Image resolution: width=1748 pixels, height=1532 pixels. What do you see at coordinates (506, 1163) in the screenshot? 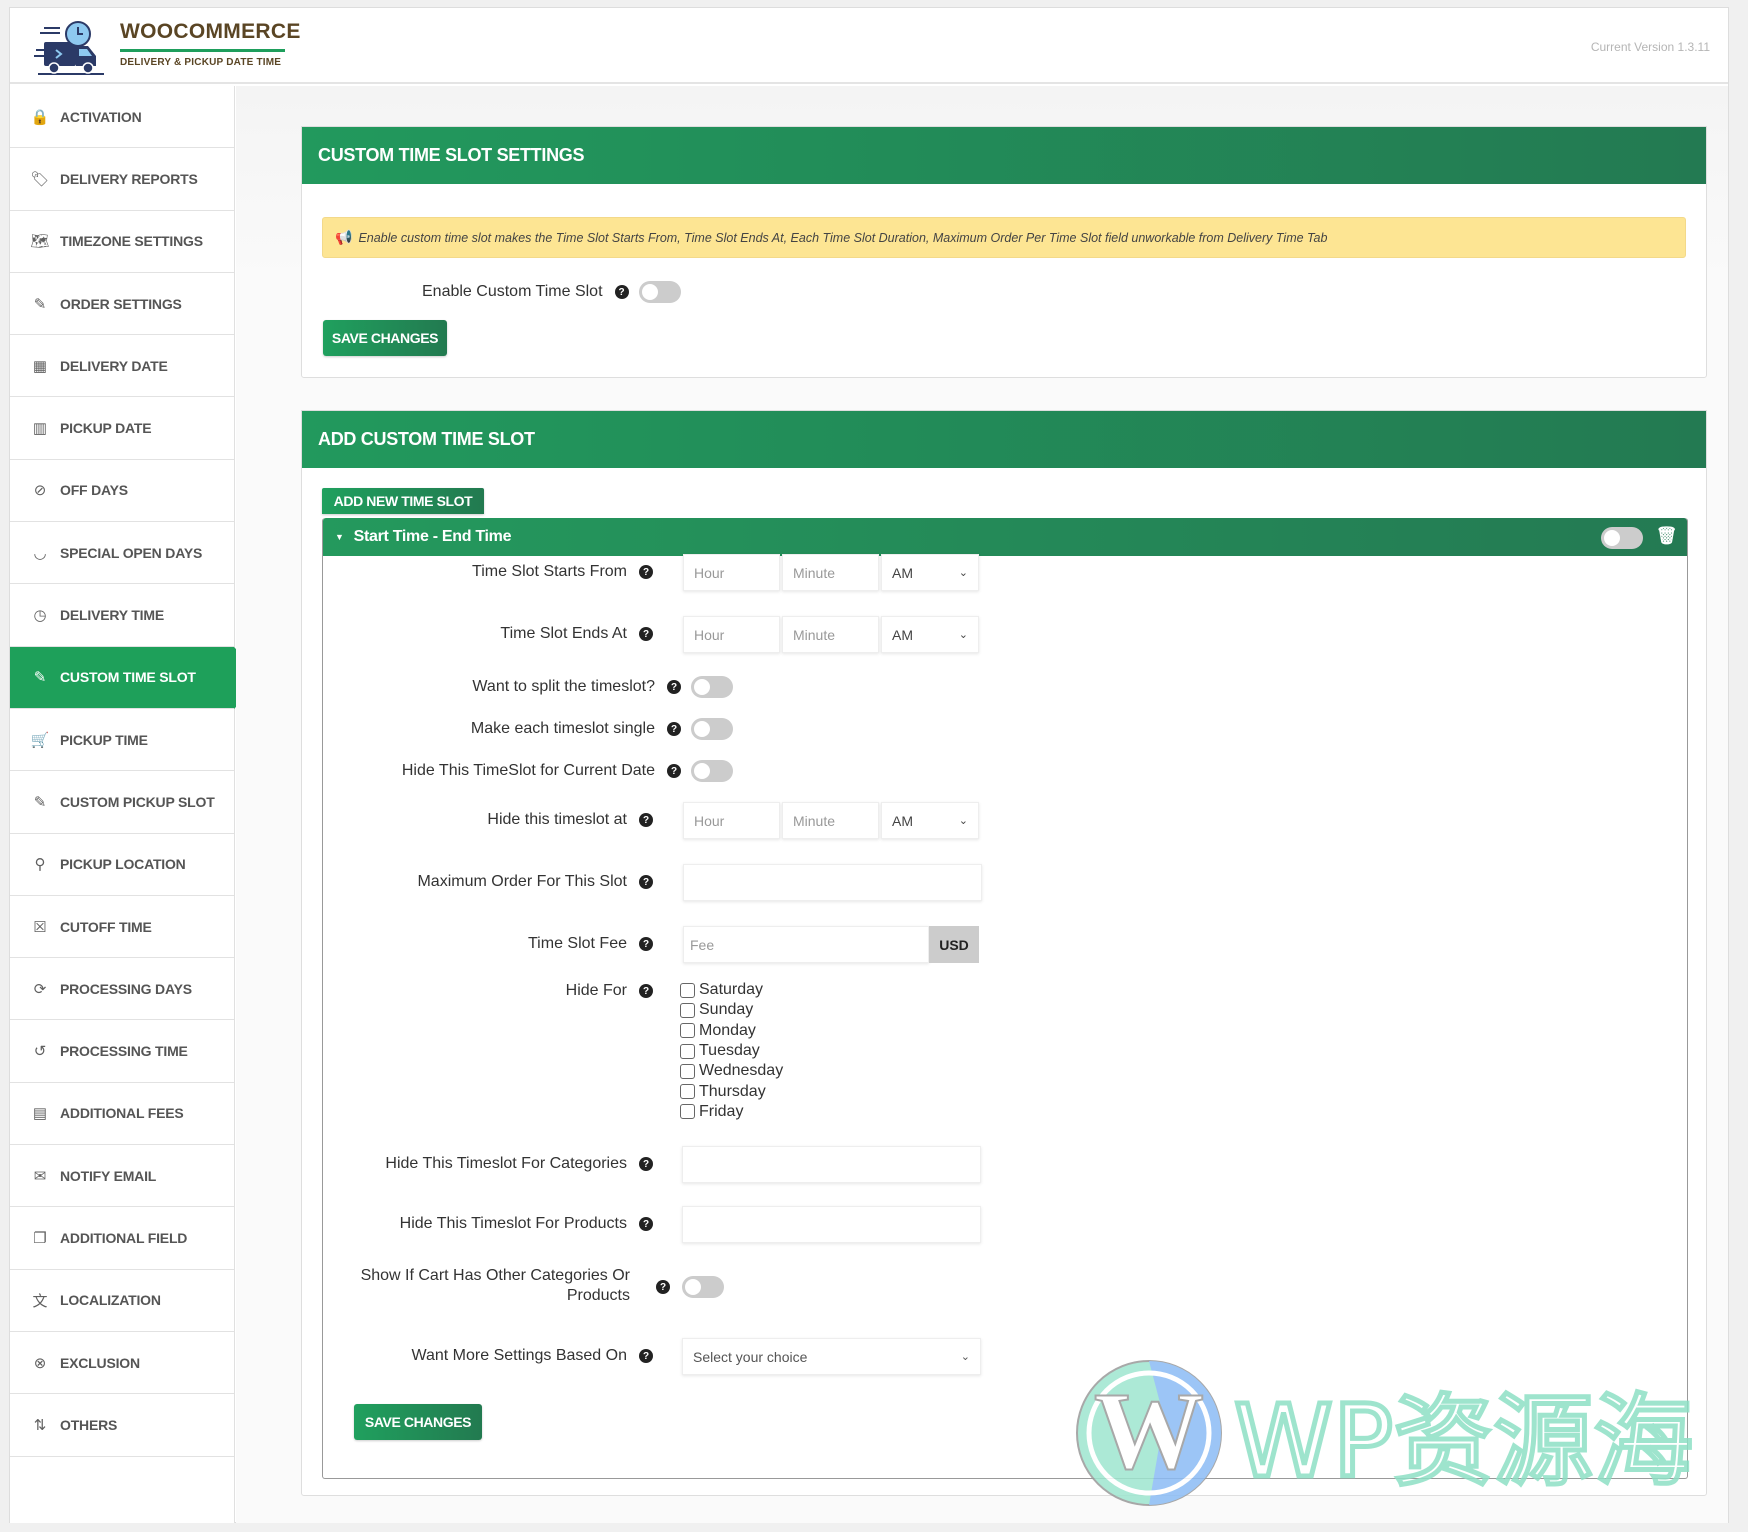
I see `hide-categories-label: Hide This Timeslot For Categories` at bounding box center [506, 1163].